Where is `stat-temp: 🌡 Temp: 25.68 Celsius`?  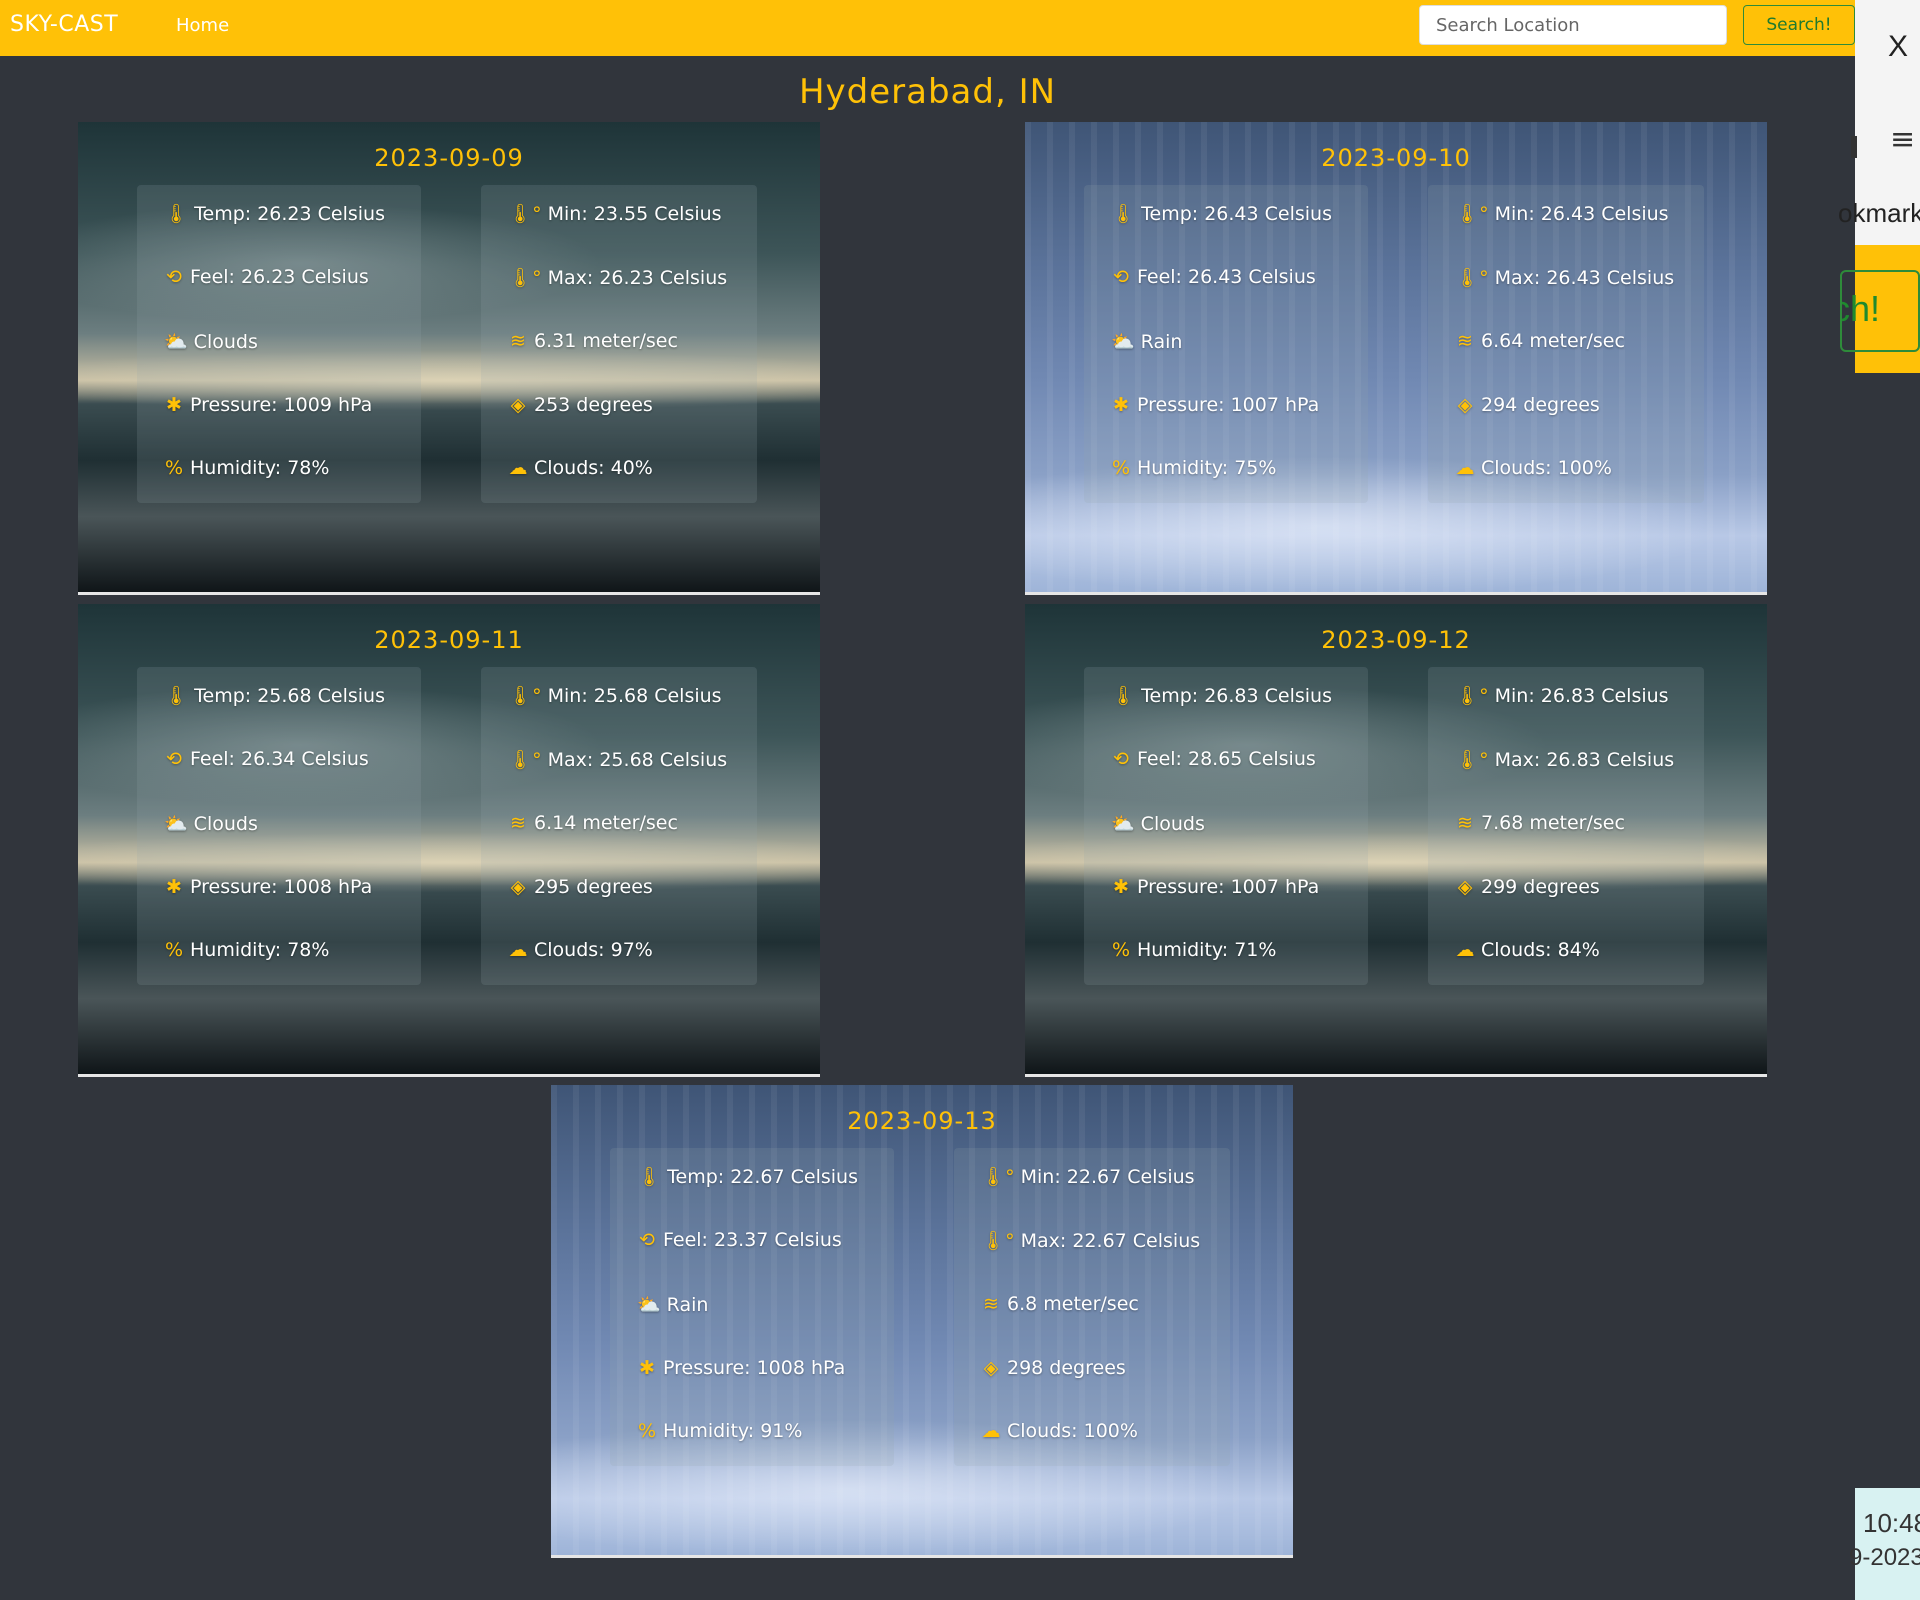 stat-temp: 🌡 Temp: 25.68 Celsius is located at coordinates (274, 696).